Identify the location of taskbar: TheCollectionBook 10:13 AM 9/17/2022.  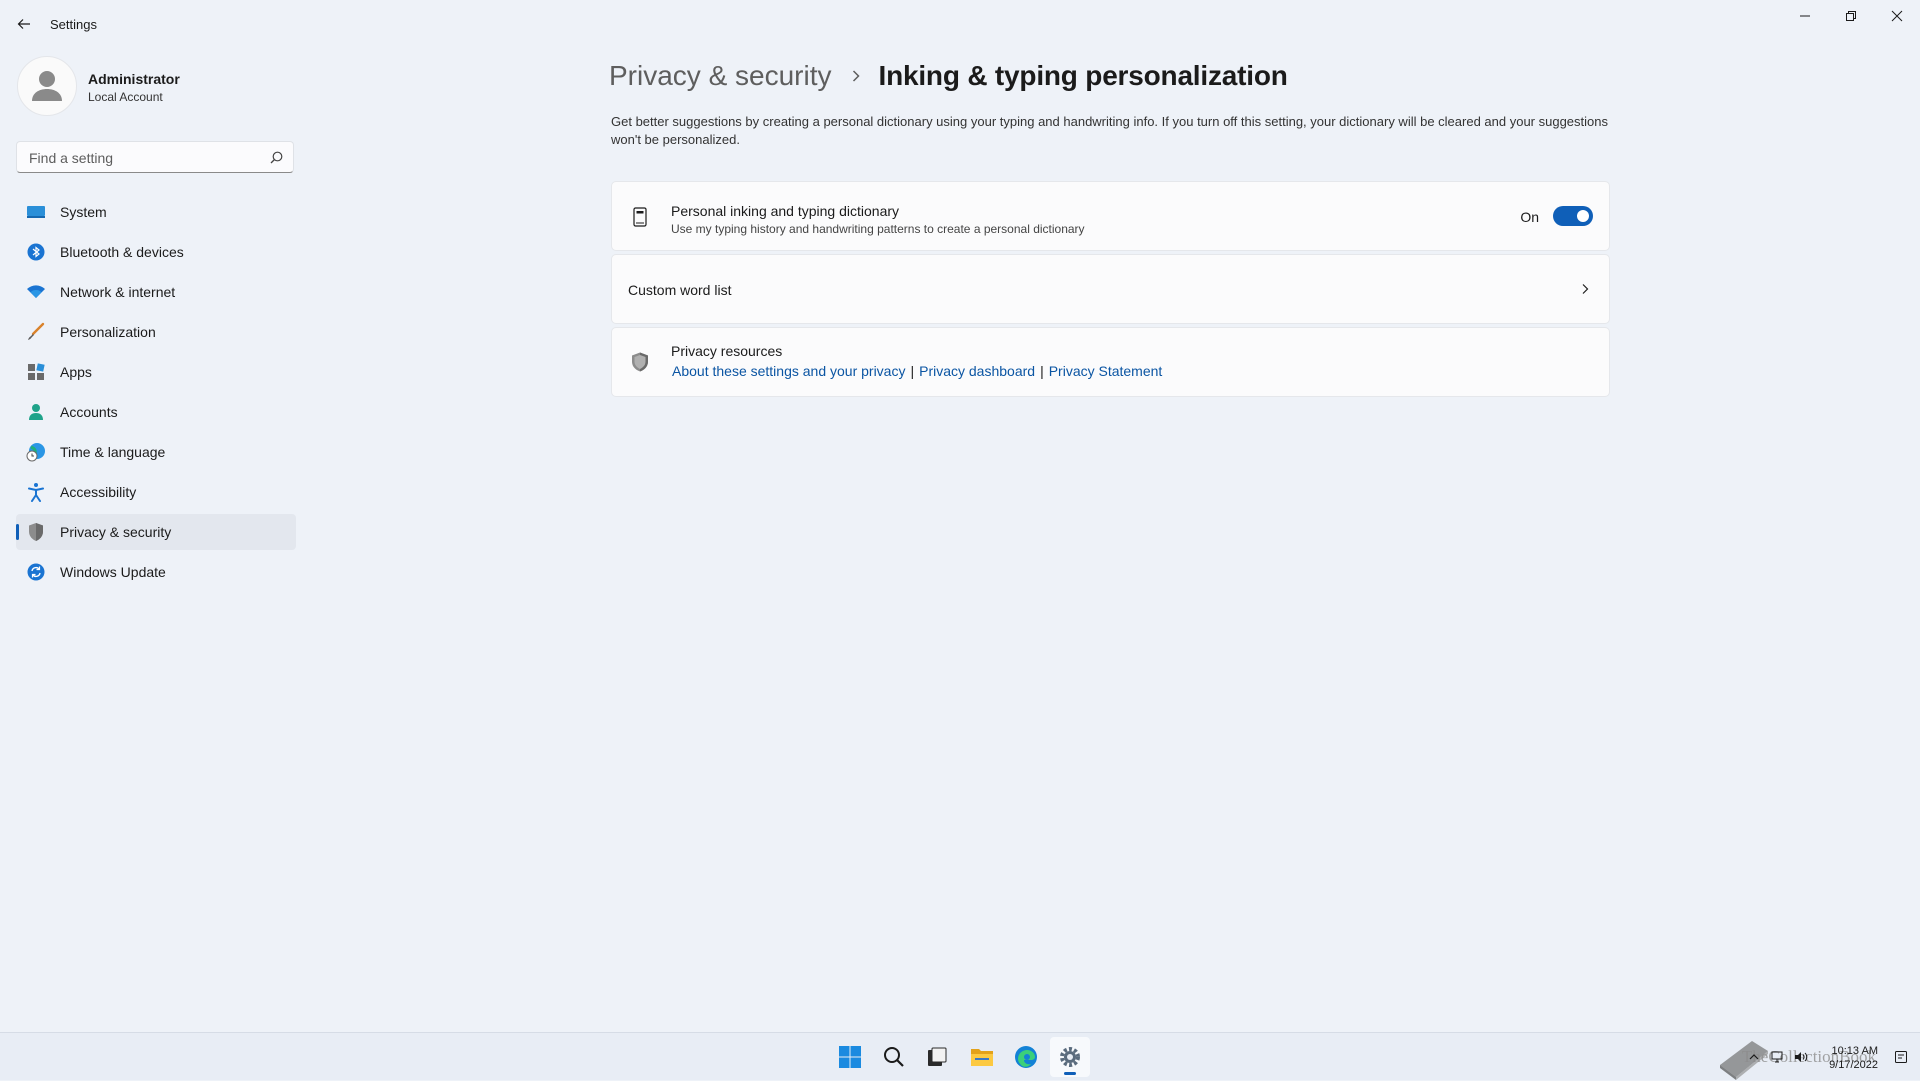
(960, 1056).